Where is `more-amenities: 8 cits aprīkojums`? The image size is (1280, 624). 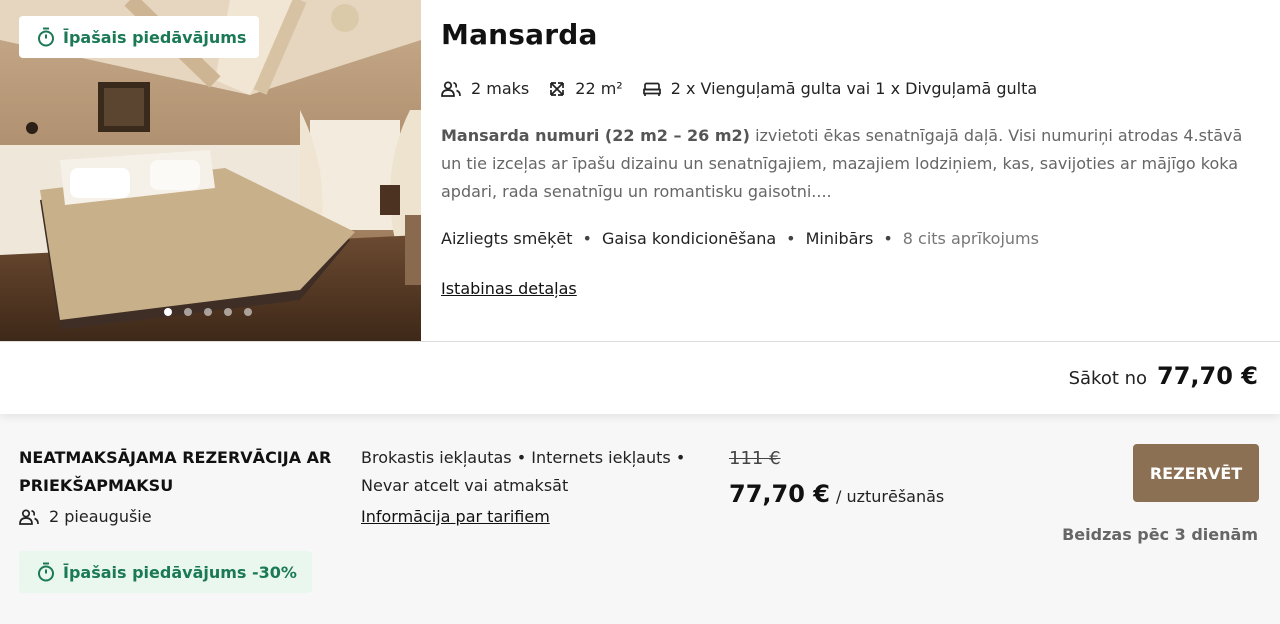 more-amenities: 8 cits aprīkojums is located at coordinates (971, 238).